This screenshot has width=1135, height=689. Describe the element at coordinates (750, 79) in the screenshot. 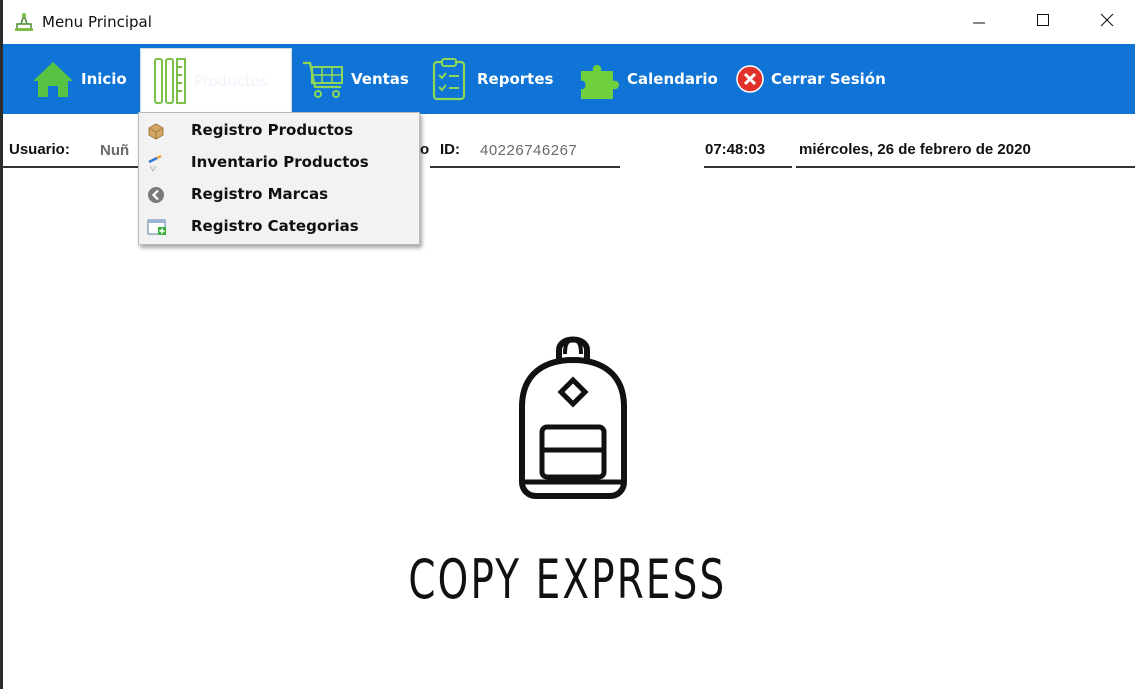

I see `close-circle-icon` at that location.